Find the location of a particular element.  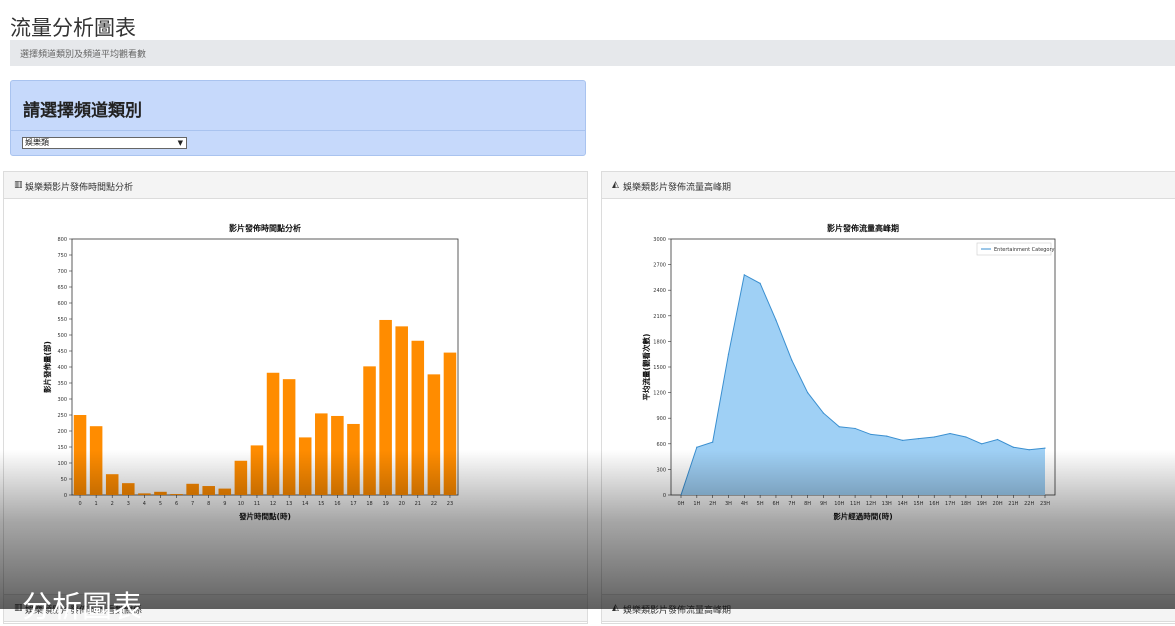

y-tick-label: 600 is located at coordinates (62, 304).